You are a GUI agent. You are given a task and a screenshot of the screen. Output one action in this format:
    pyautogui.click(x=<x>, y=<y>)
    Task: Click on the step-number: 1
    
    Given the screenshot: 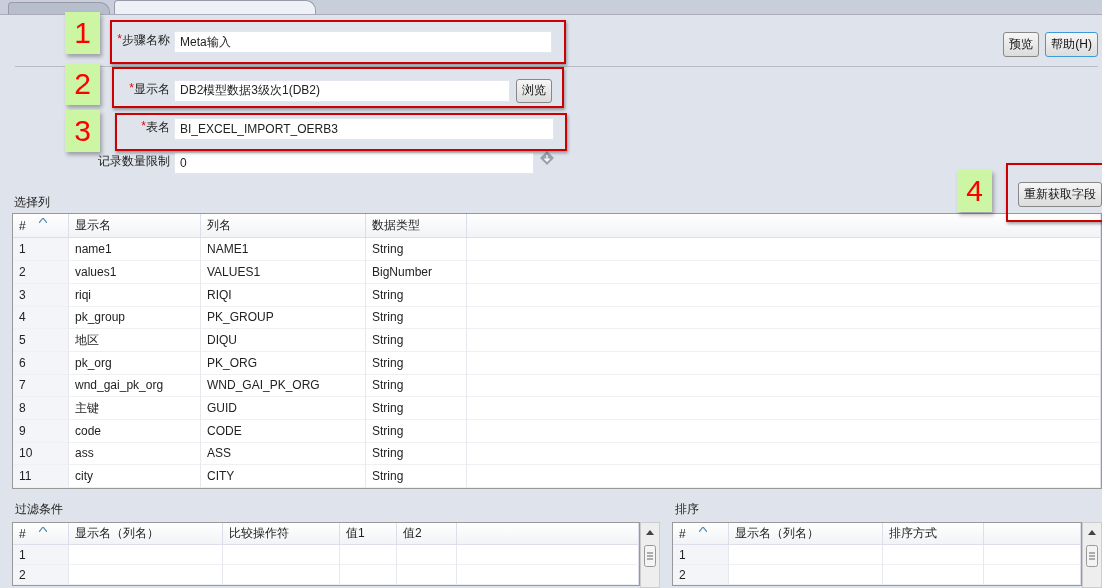 What is the action you would take?
    pyautogui.click(x=82, y=33)
    